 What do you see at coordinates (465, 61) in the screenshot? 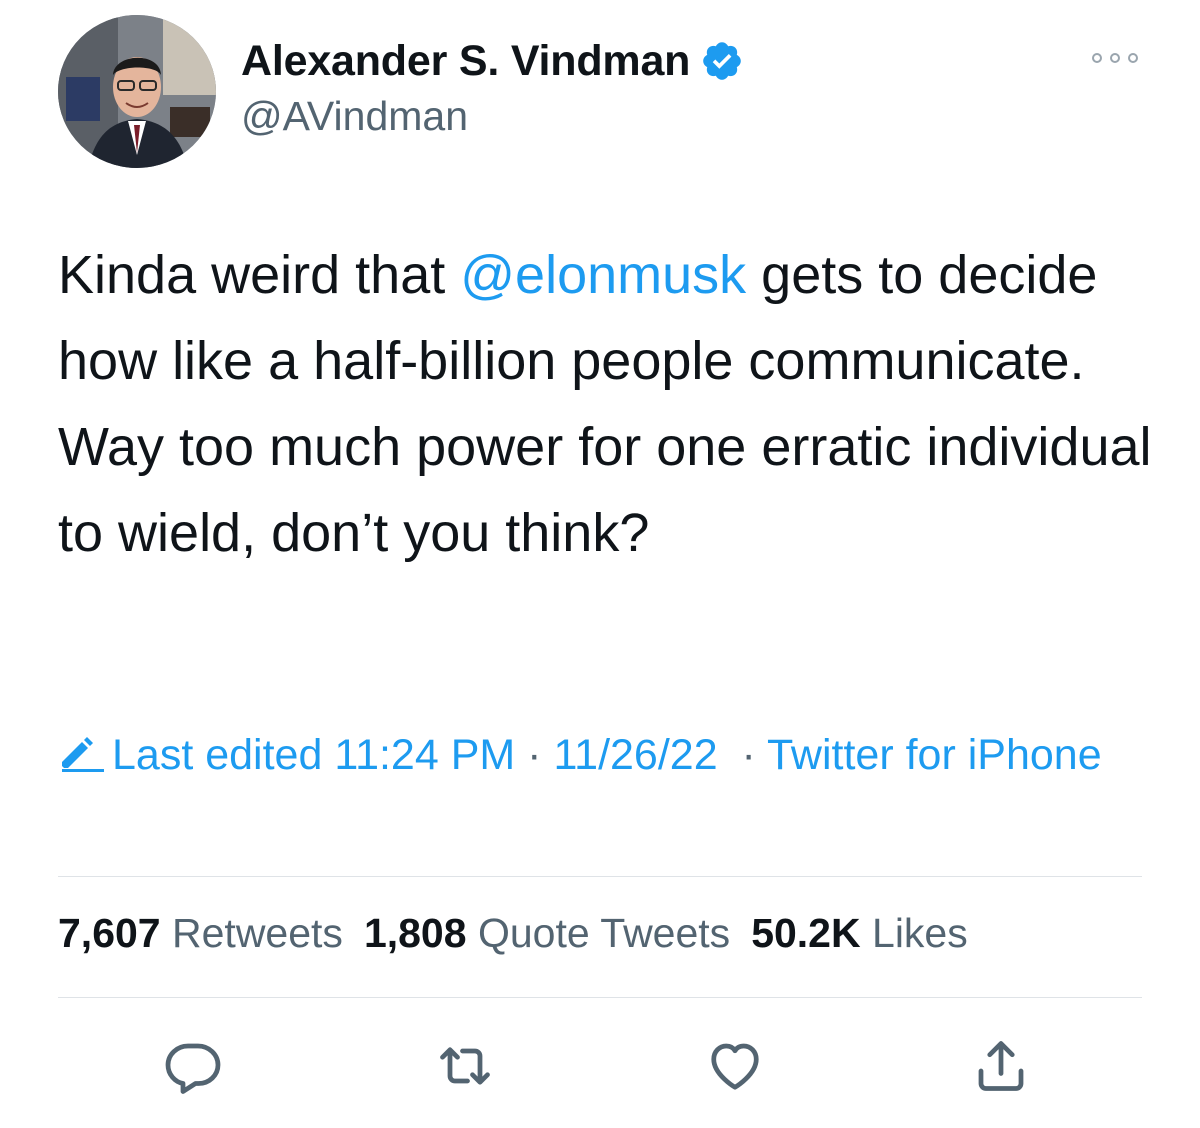
I see `author-display-name: Alexander S. Vindman` at bounding box center [465, 61].